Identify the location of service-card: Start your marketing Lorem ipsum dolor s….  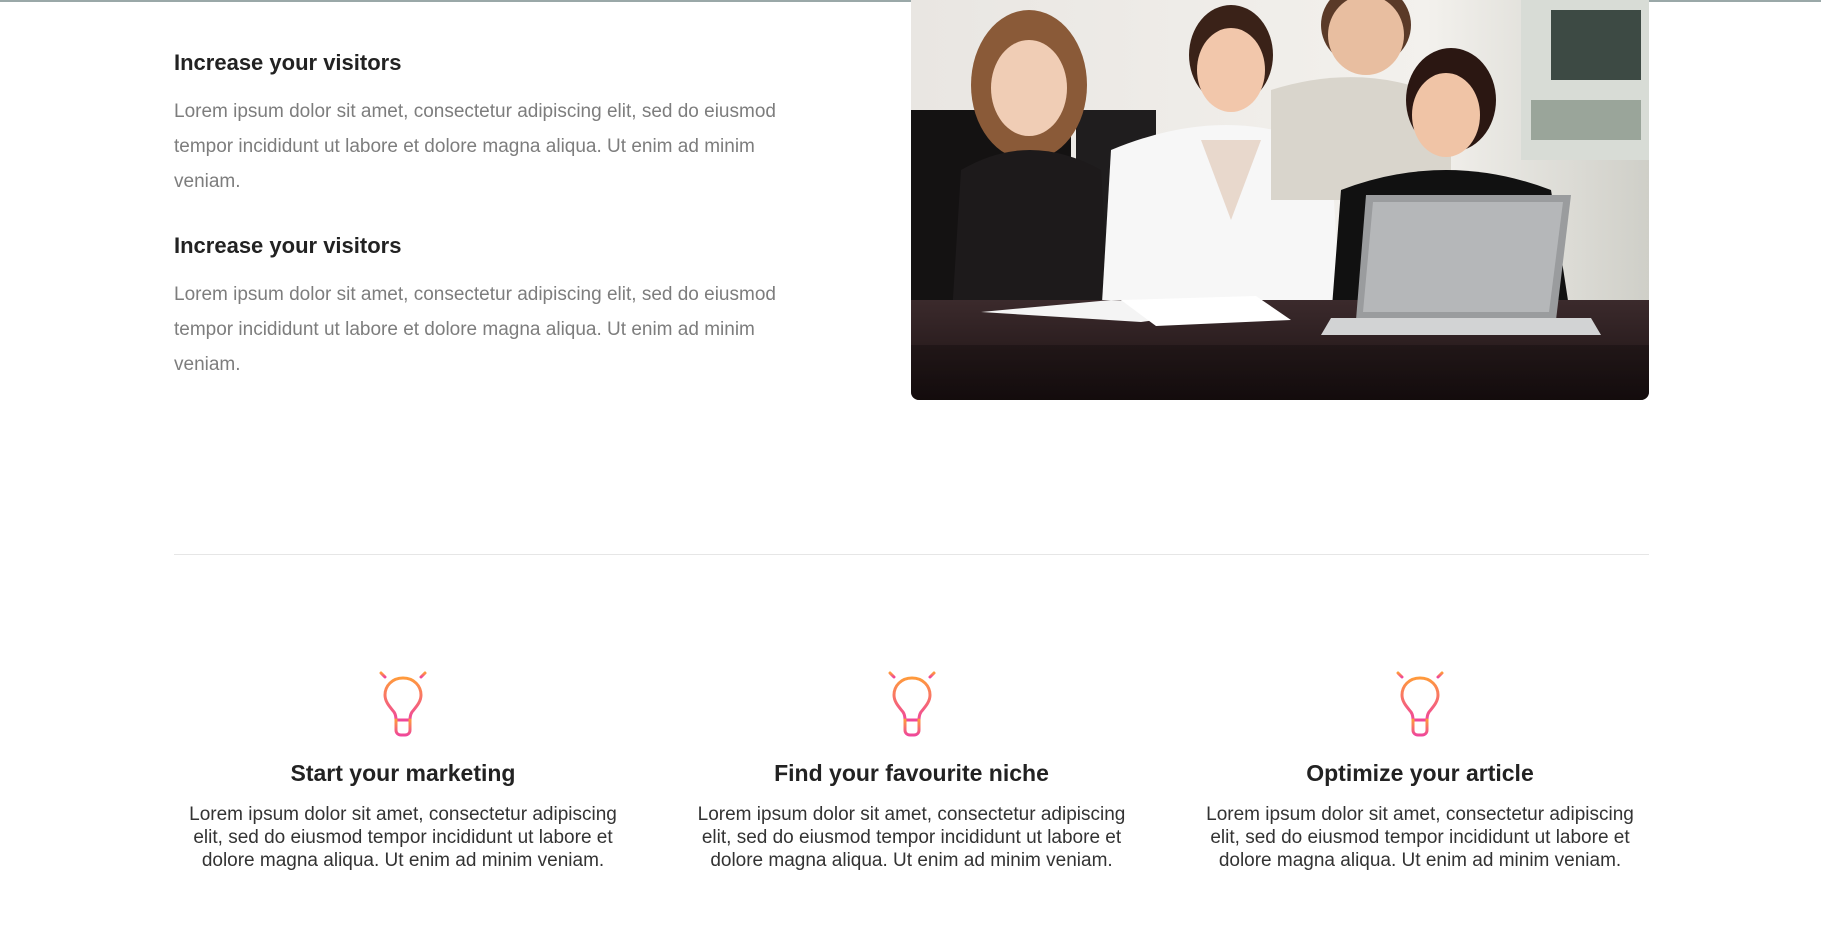
(403, 766).